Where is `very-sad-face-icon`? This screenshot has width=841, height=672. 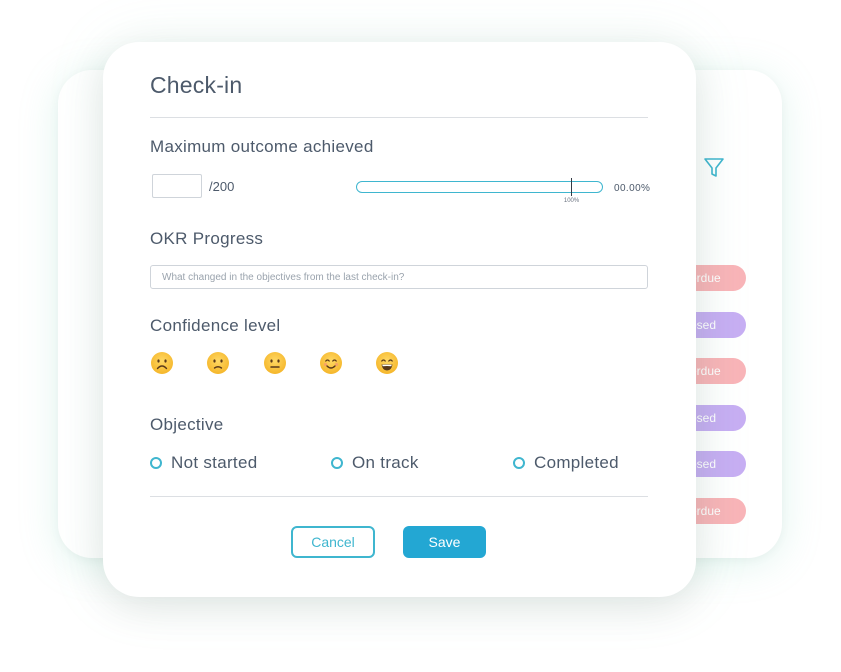
very-sad-face-icon is located at coordinates (162, 363).